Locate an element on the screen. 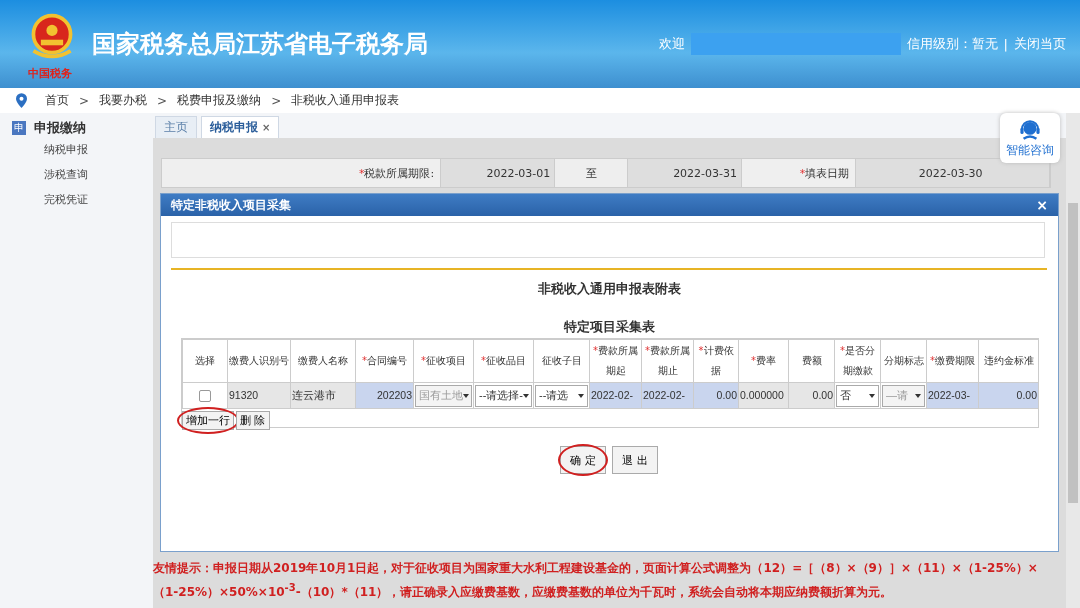 The image size is (1080, 608). row-checkbox is located at coordinates (205, 396).